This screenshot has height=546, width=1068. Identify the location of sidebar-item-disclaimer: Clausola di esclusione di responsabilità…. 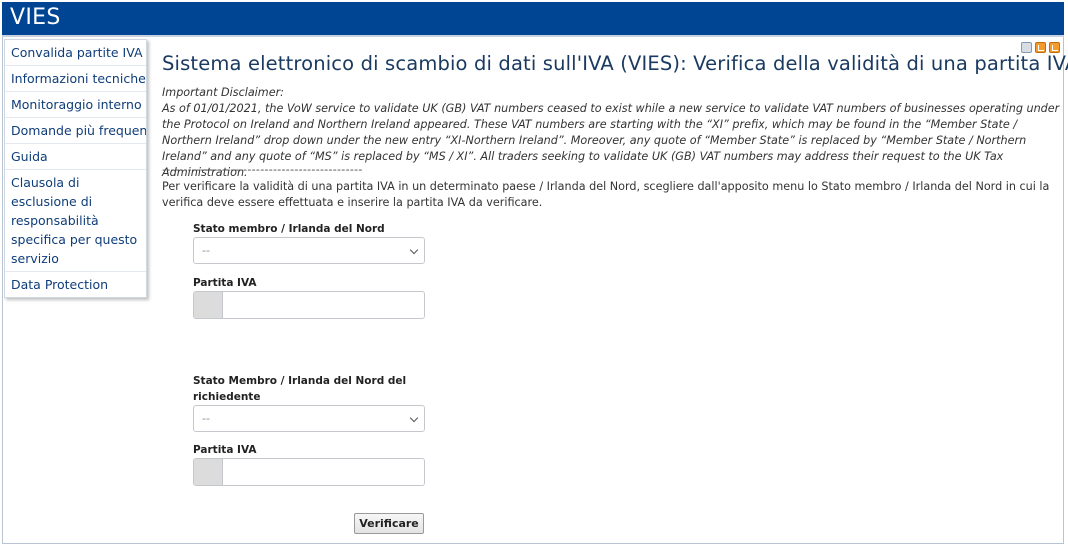
(75, 221).